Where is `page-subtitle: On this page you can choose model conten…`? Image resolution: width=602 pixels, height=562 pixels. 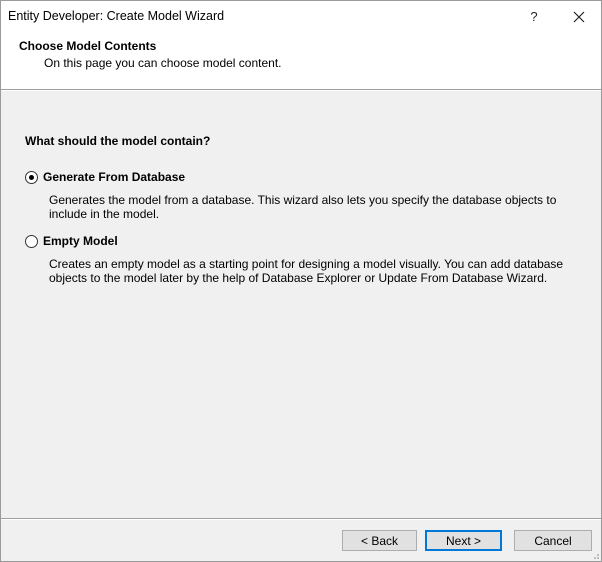 page-subtitle: On this page you can choose model conten… is located at coordinates (163, 63).